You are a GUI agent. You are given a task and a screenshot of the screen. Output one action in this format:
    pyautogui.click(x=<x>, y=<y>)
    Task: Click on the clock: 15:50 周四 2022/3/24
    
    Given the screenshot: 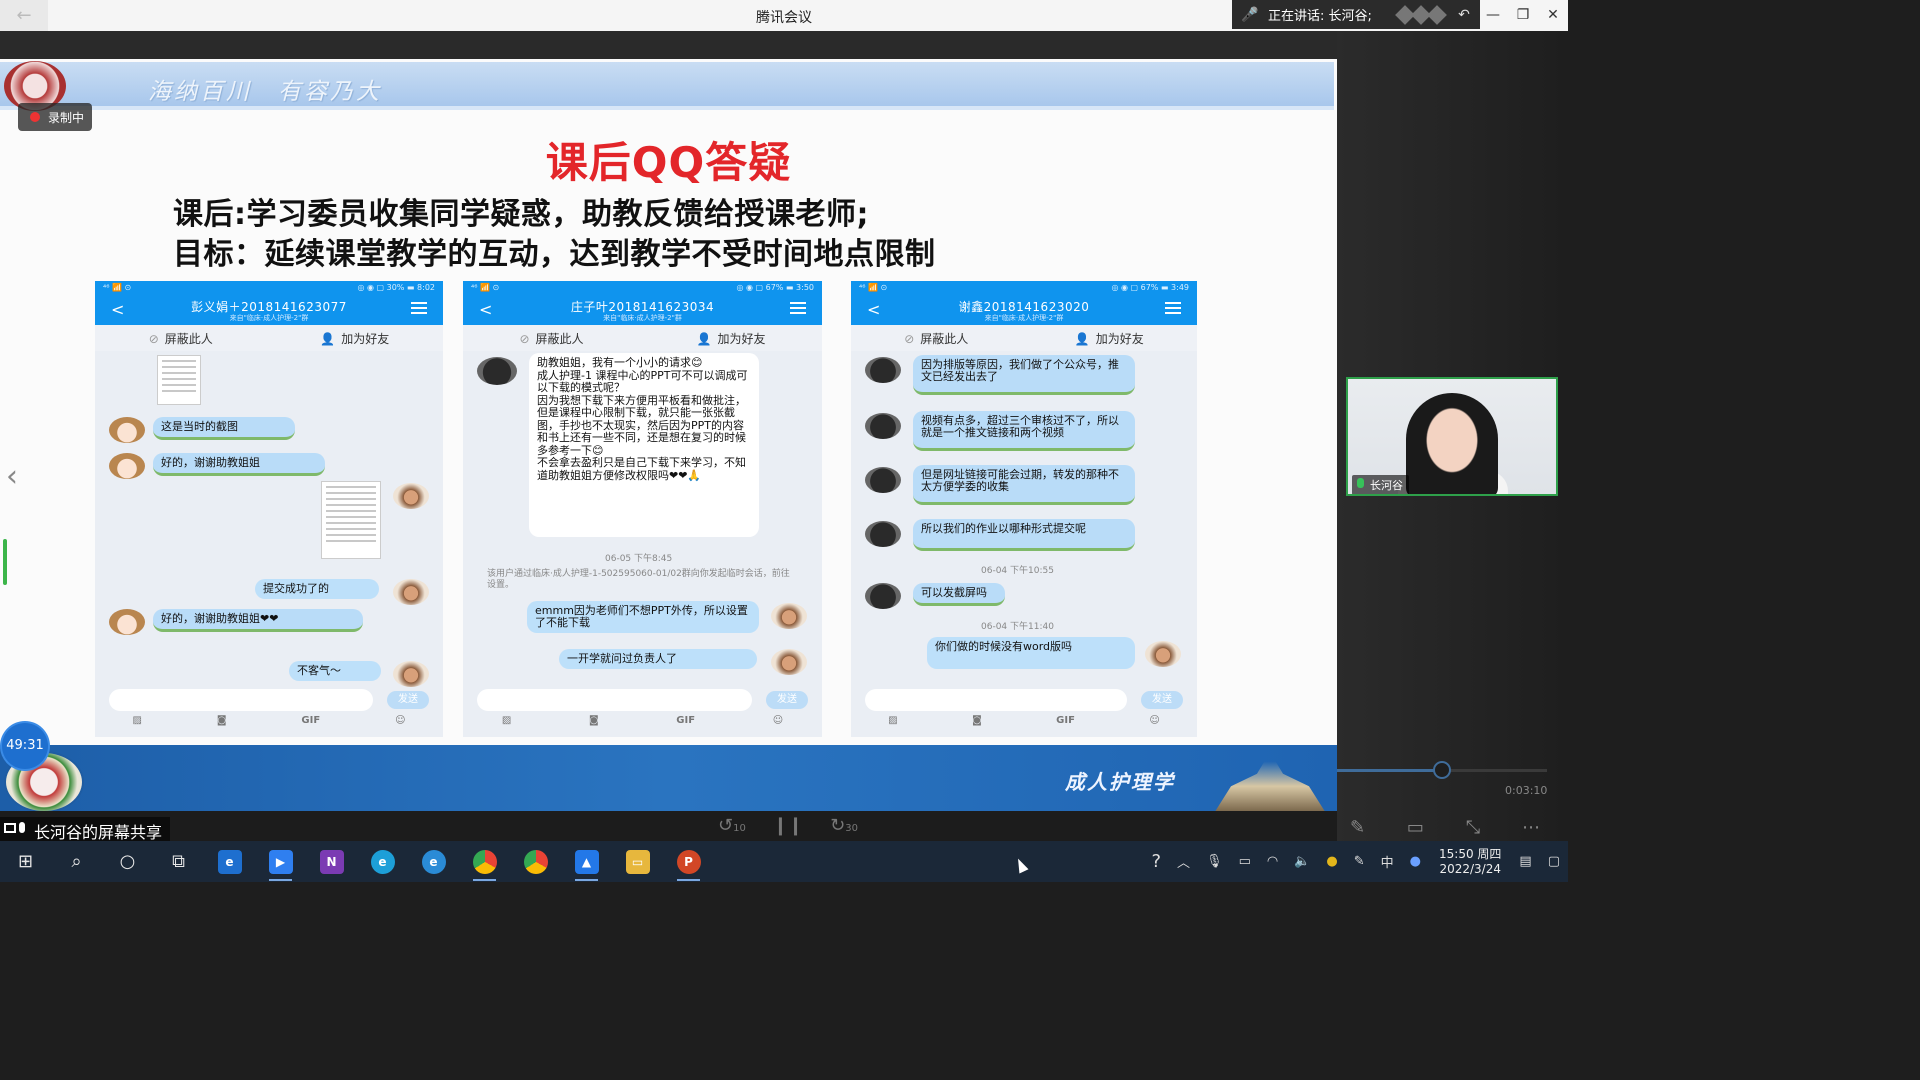 What is the action you would take?
    pyautogui.click(x=1470, y=862)
    